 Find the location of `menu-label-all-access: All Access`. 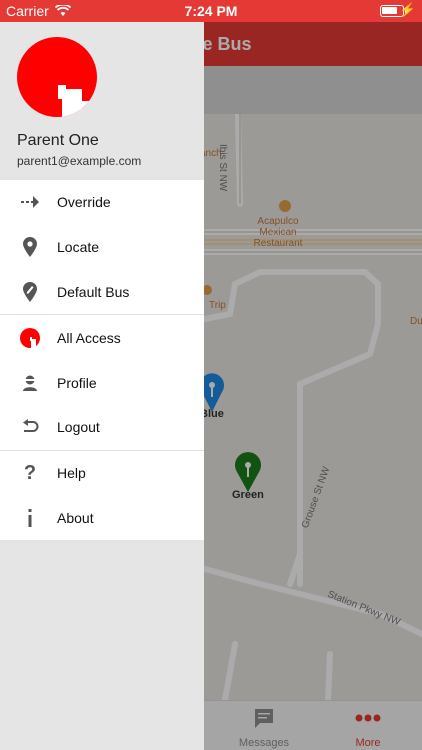

menu-label-all-access: All Access is located at coordinates (89, 337).